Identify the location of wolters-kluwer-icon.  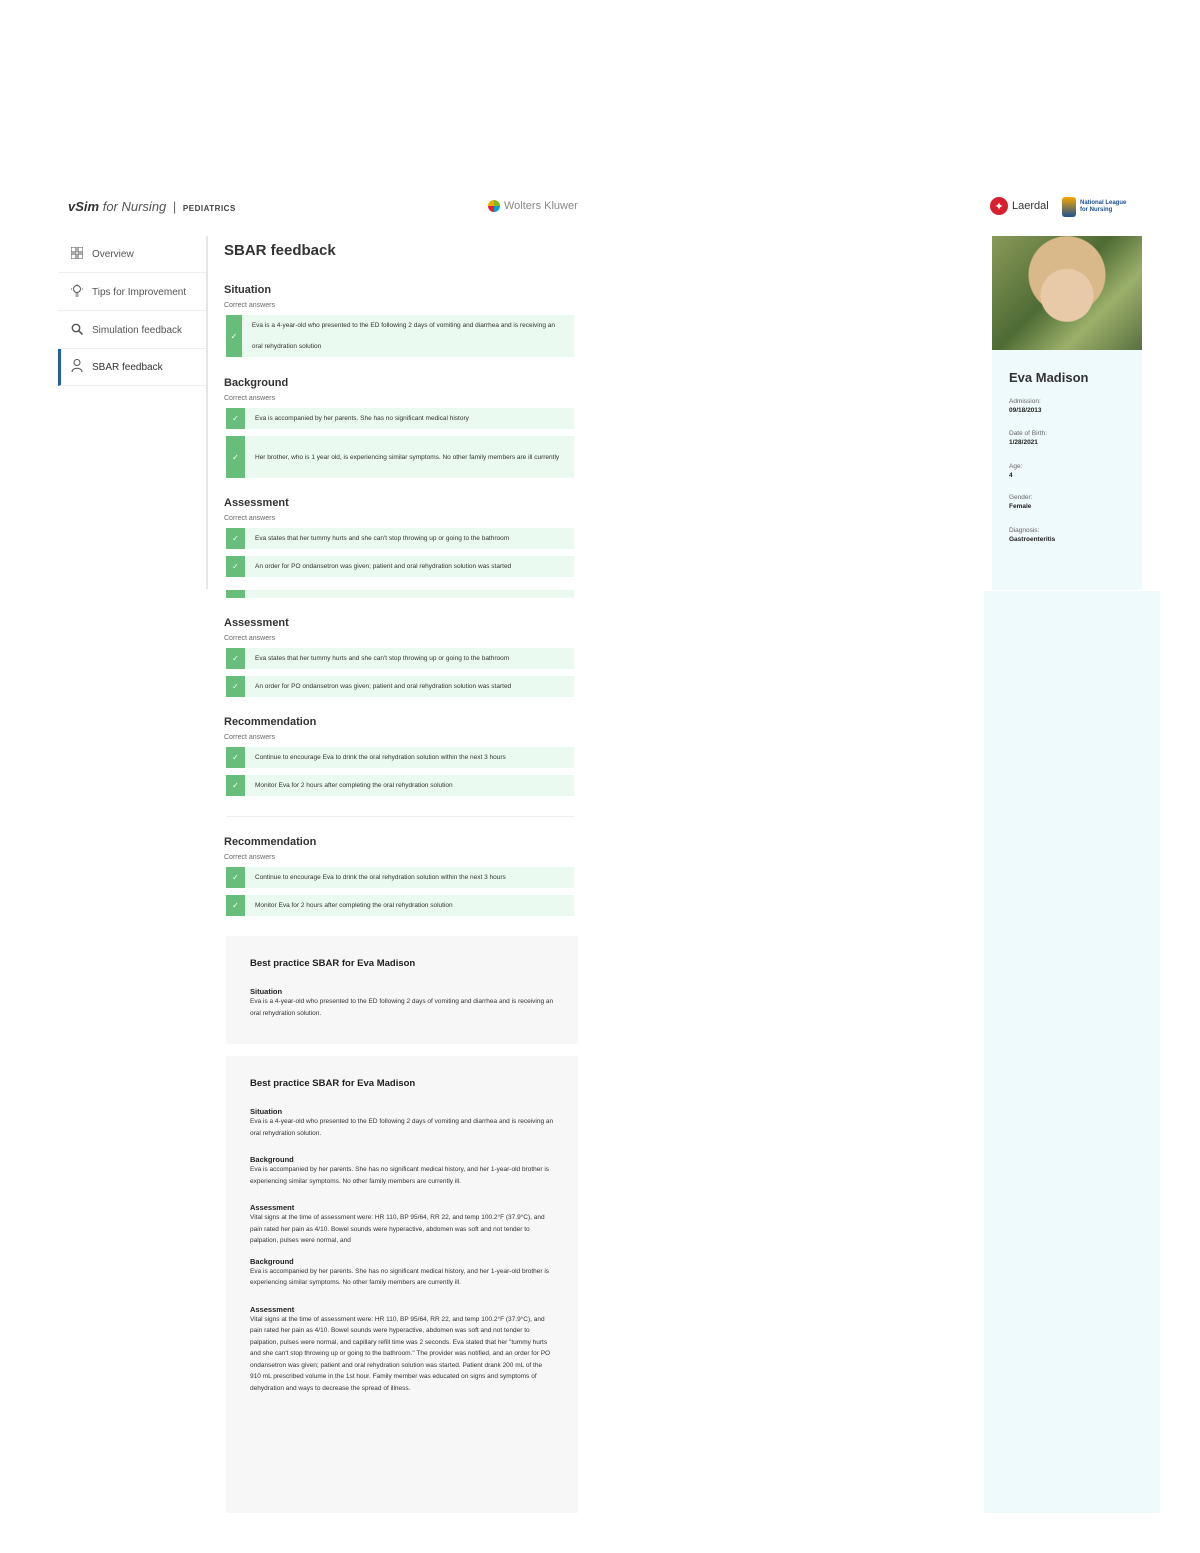
(494, 206).